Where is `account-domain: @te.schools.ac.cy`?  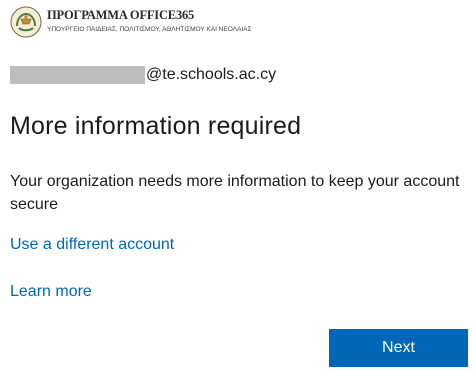
account-domain: @te.schools.ac.cy is located at coordinates (211, 74).